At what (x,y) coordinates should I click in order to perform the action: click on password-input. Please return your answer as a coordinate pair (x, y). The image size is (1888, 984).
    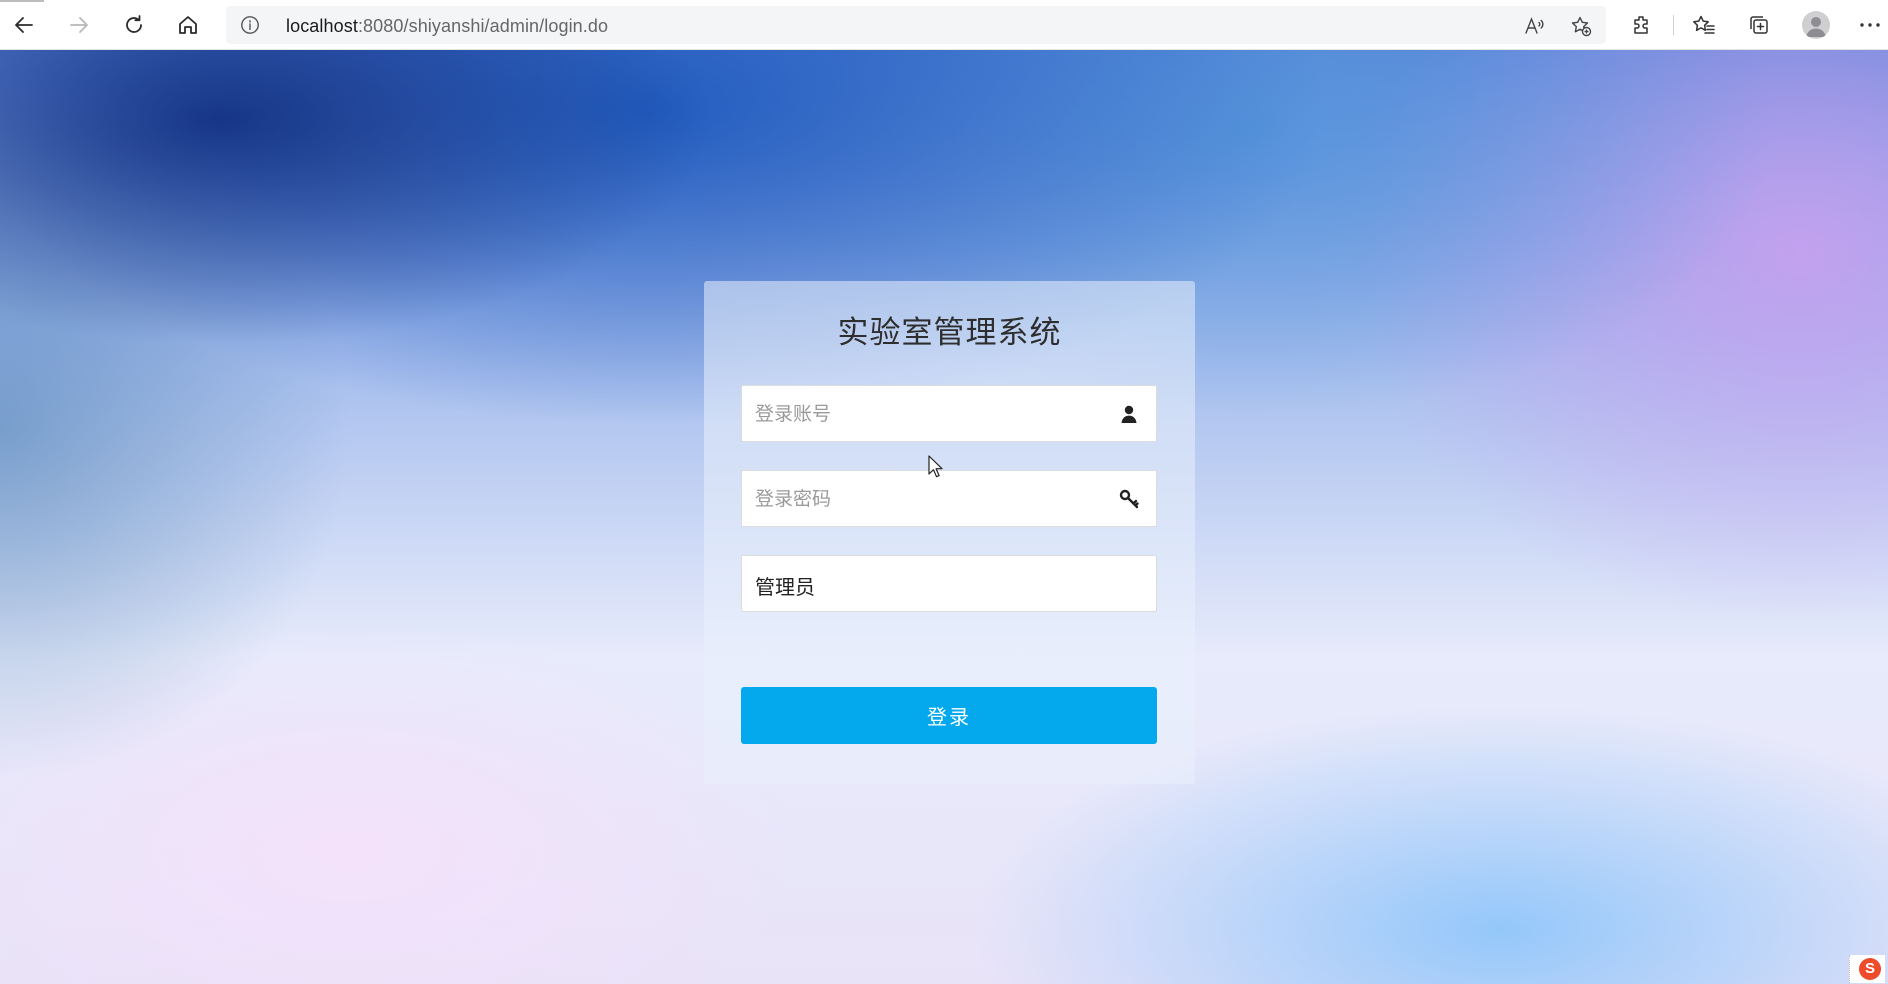
    Looking at the image, I should click on (949, 498).